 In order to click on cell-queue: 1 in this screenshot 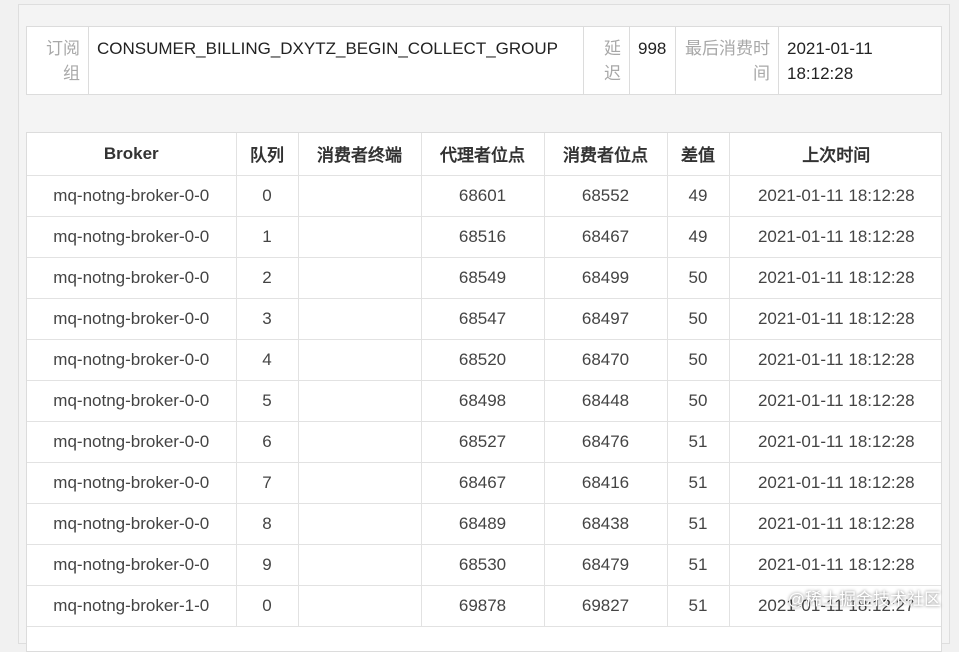, I will do `click(267, 236)`.